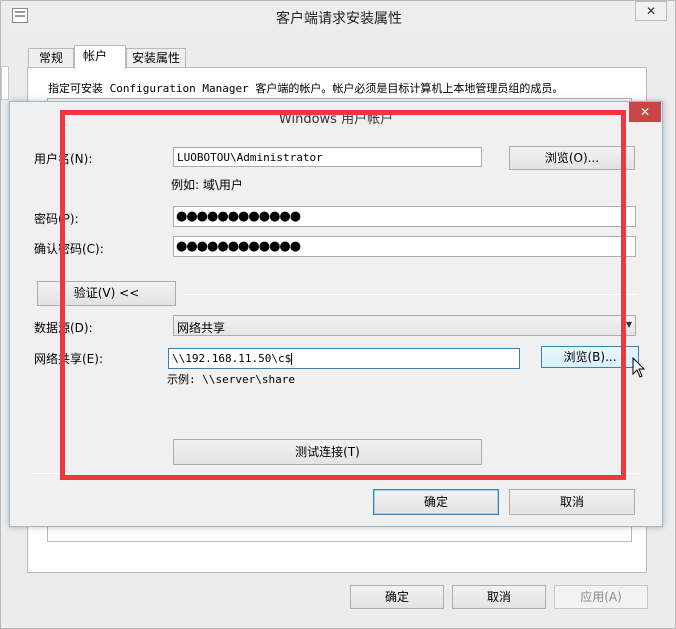 This screenshot has height=629, width=676. I want to click on tab-install-props-label: 安装属性, so click(155, 58).